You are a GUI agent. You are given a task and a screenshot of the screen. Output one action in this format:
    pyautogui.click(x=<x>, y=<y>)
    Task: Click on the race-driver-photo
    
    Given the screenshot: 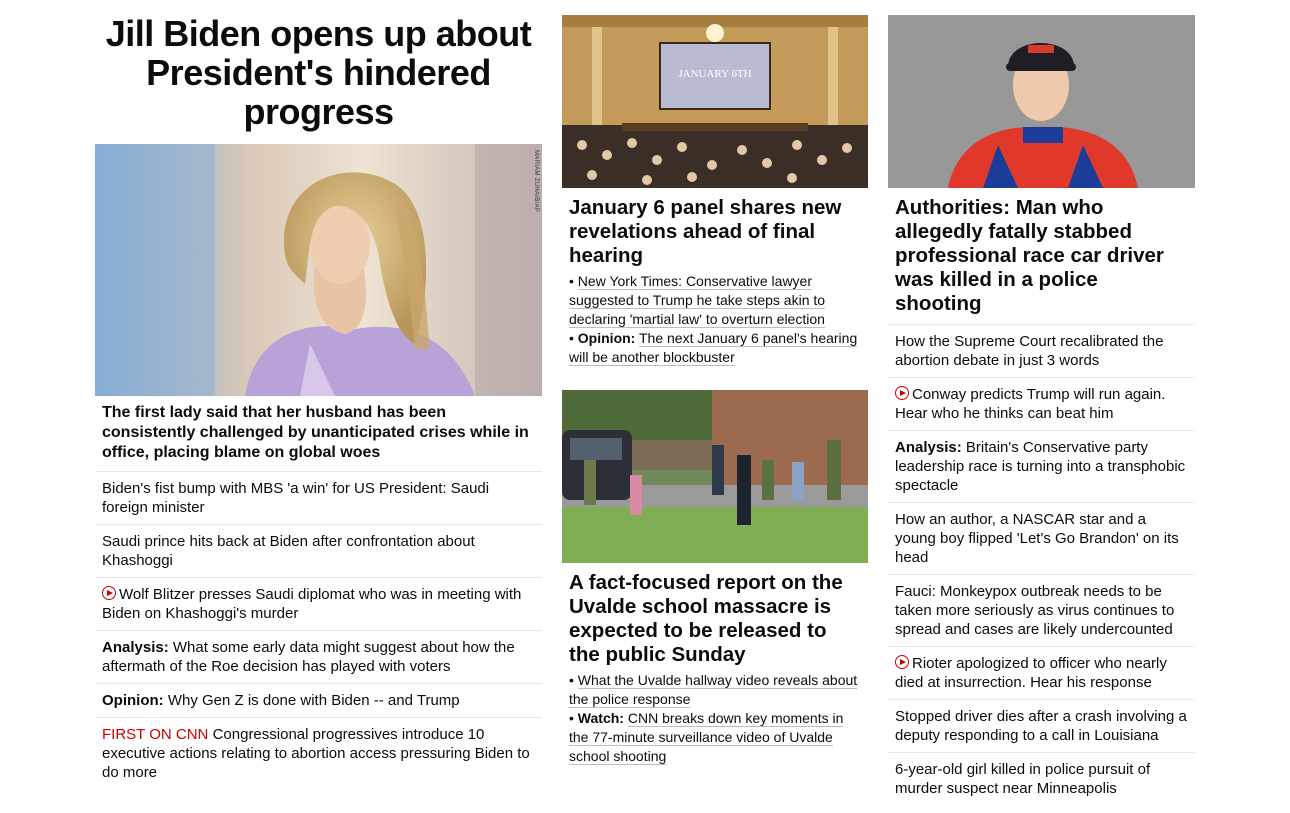 What is the action you would take?
    pyautogui.click(x=1041, y=101)
    